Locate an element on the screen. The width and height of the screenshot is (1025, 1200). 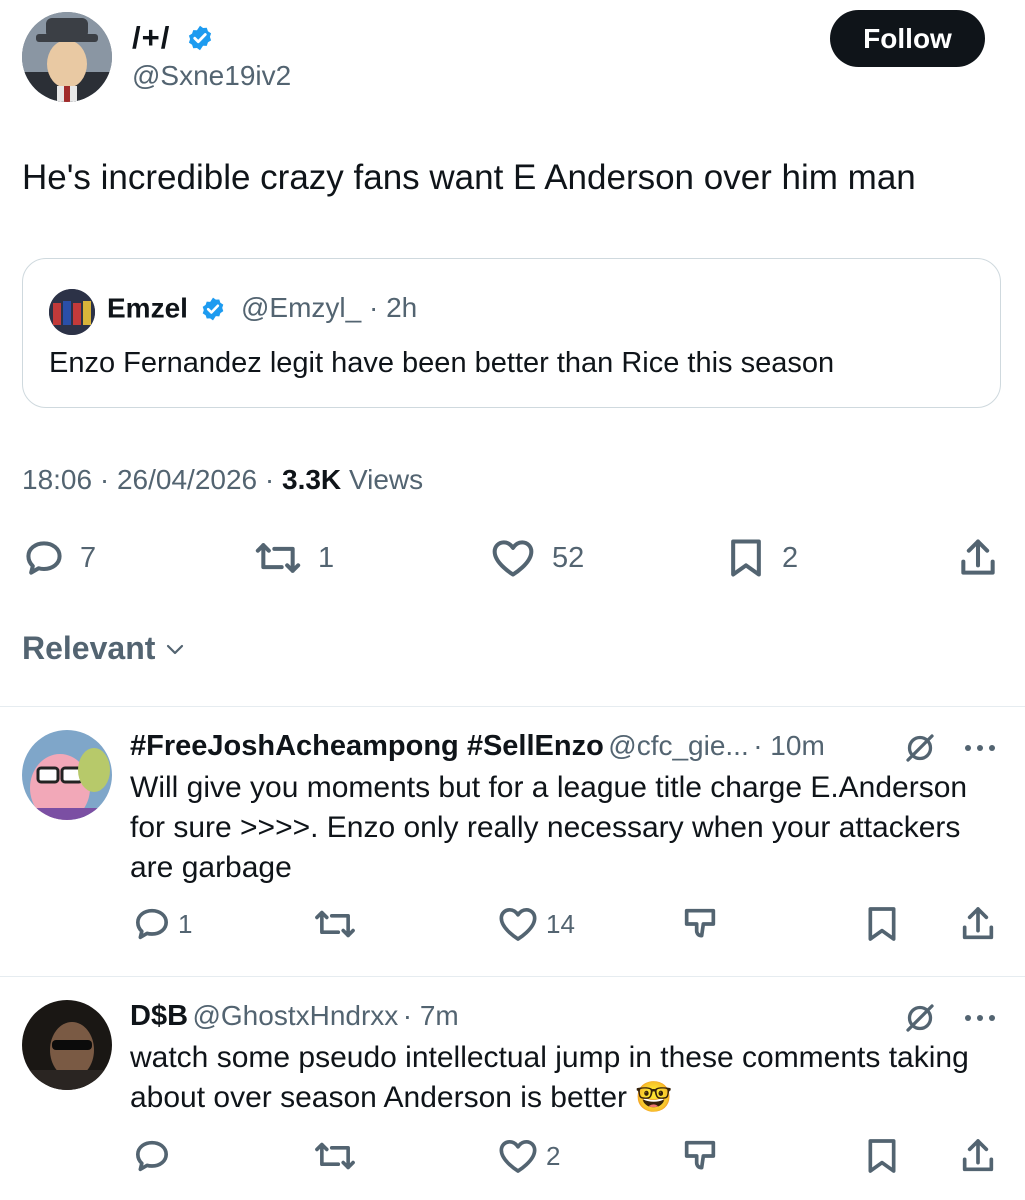
quote-time: · 2h is located at coordinates (393, 307).